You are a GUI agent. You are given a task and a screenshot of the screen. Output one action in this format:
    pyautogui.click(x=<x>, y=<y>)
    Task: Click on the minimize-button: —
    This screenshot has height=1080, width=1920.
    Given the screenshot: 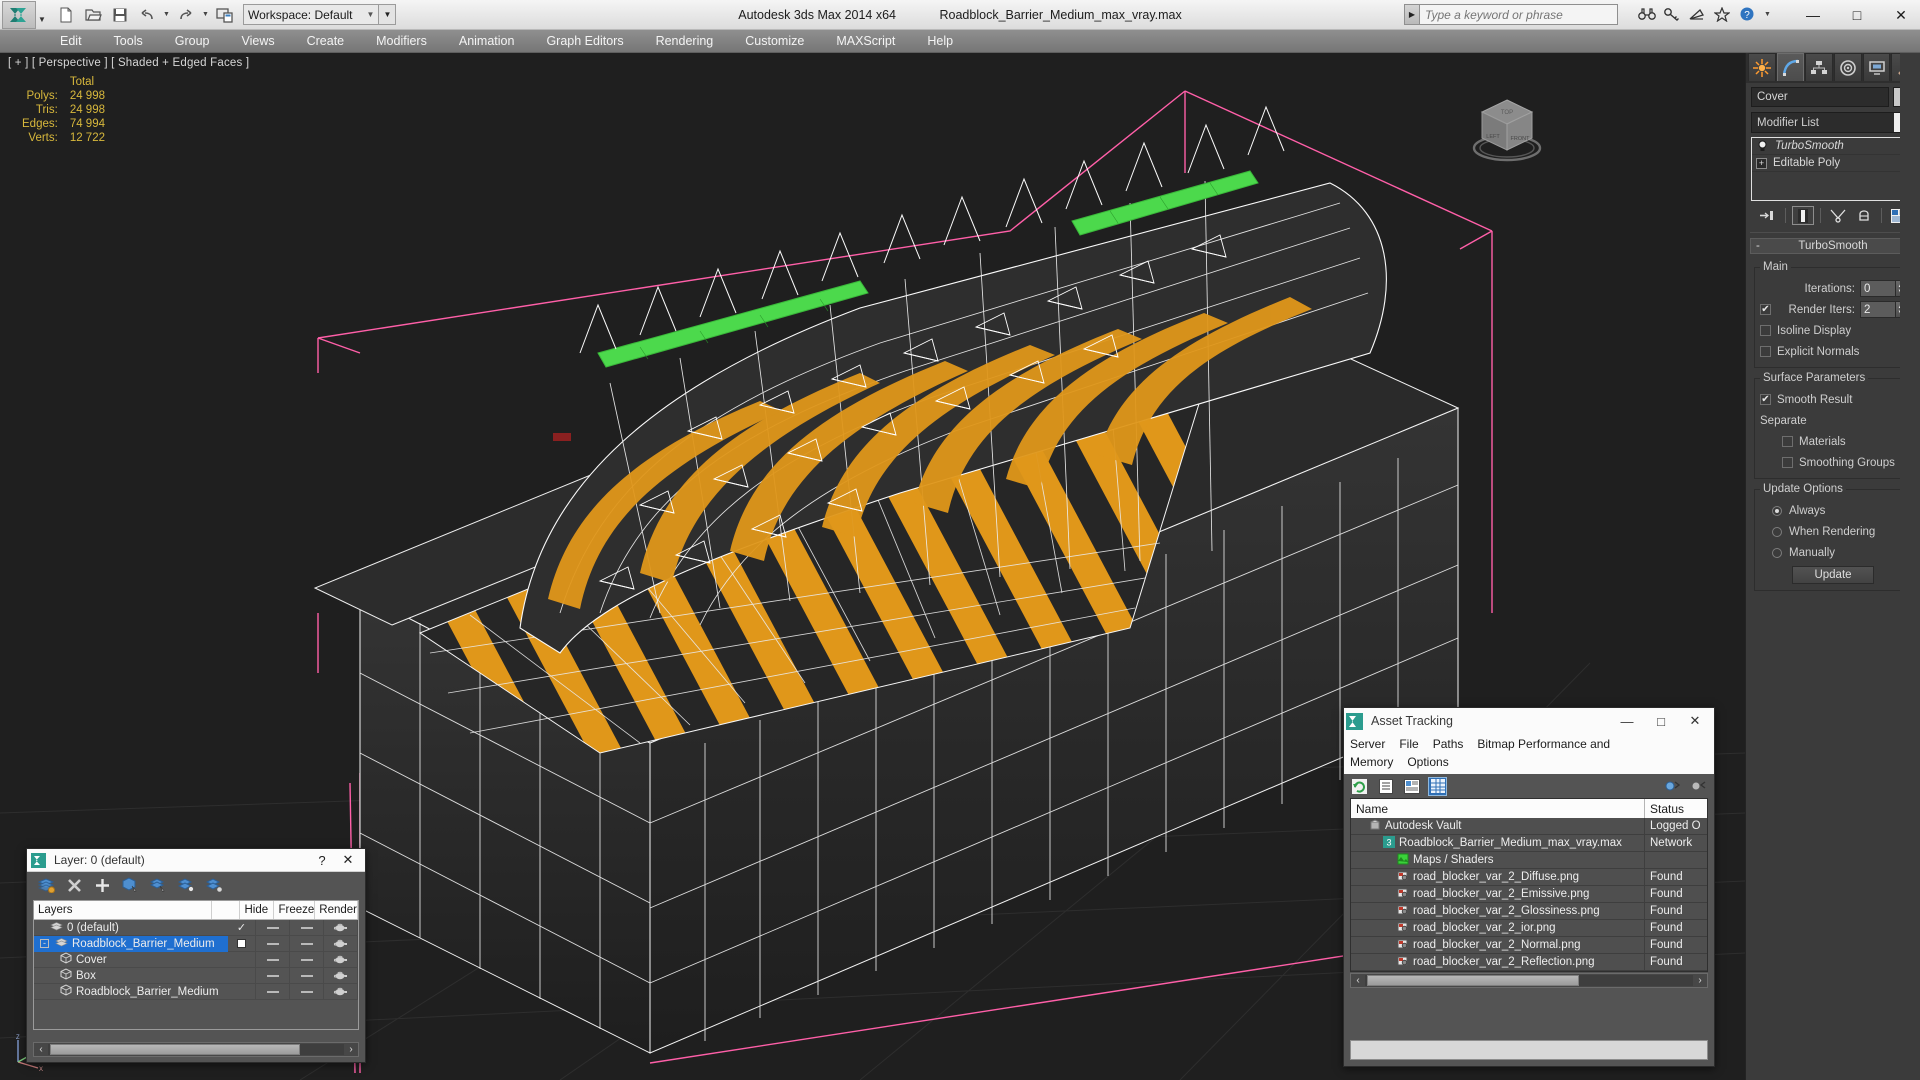 What is the action you would take?
    pyautogui.click(x=1813, y=15)
    